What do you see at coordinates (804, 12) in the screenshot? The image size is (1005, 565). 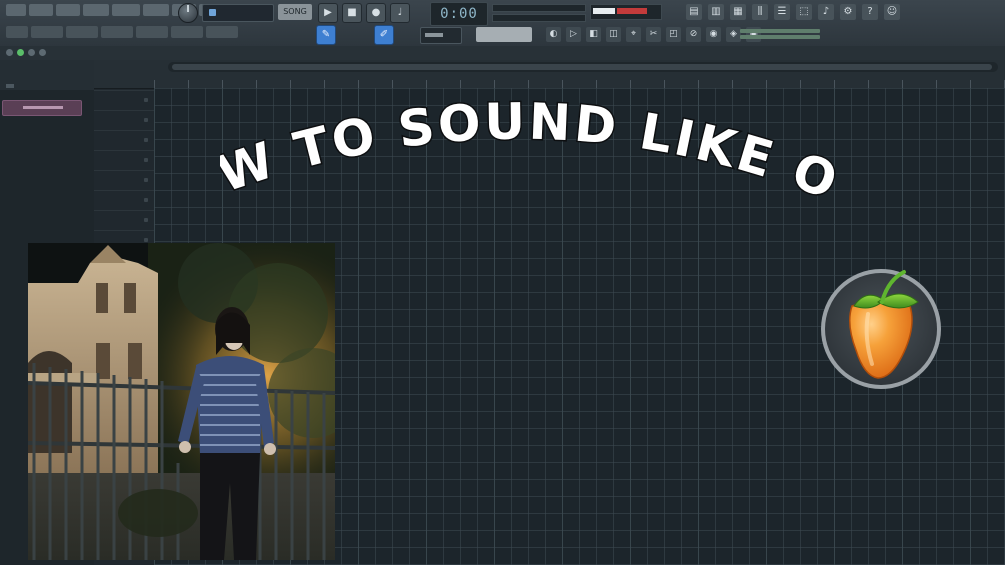 I see `plugin-icon: ⬚` at bounding box center [804, 12].